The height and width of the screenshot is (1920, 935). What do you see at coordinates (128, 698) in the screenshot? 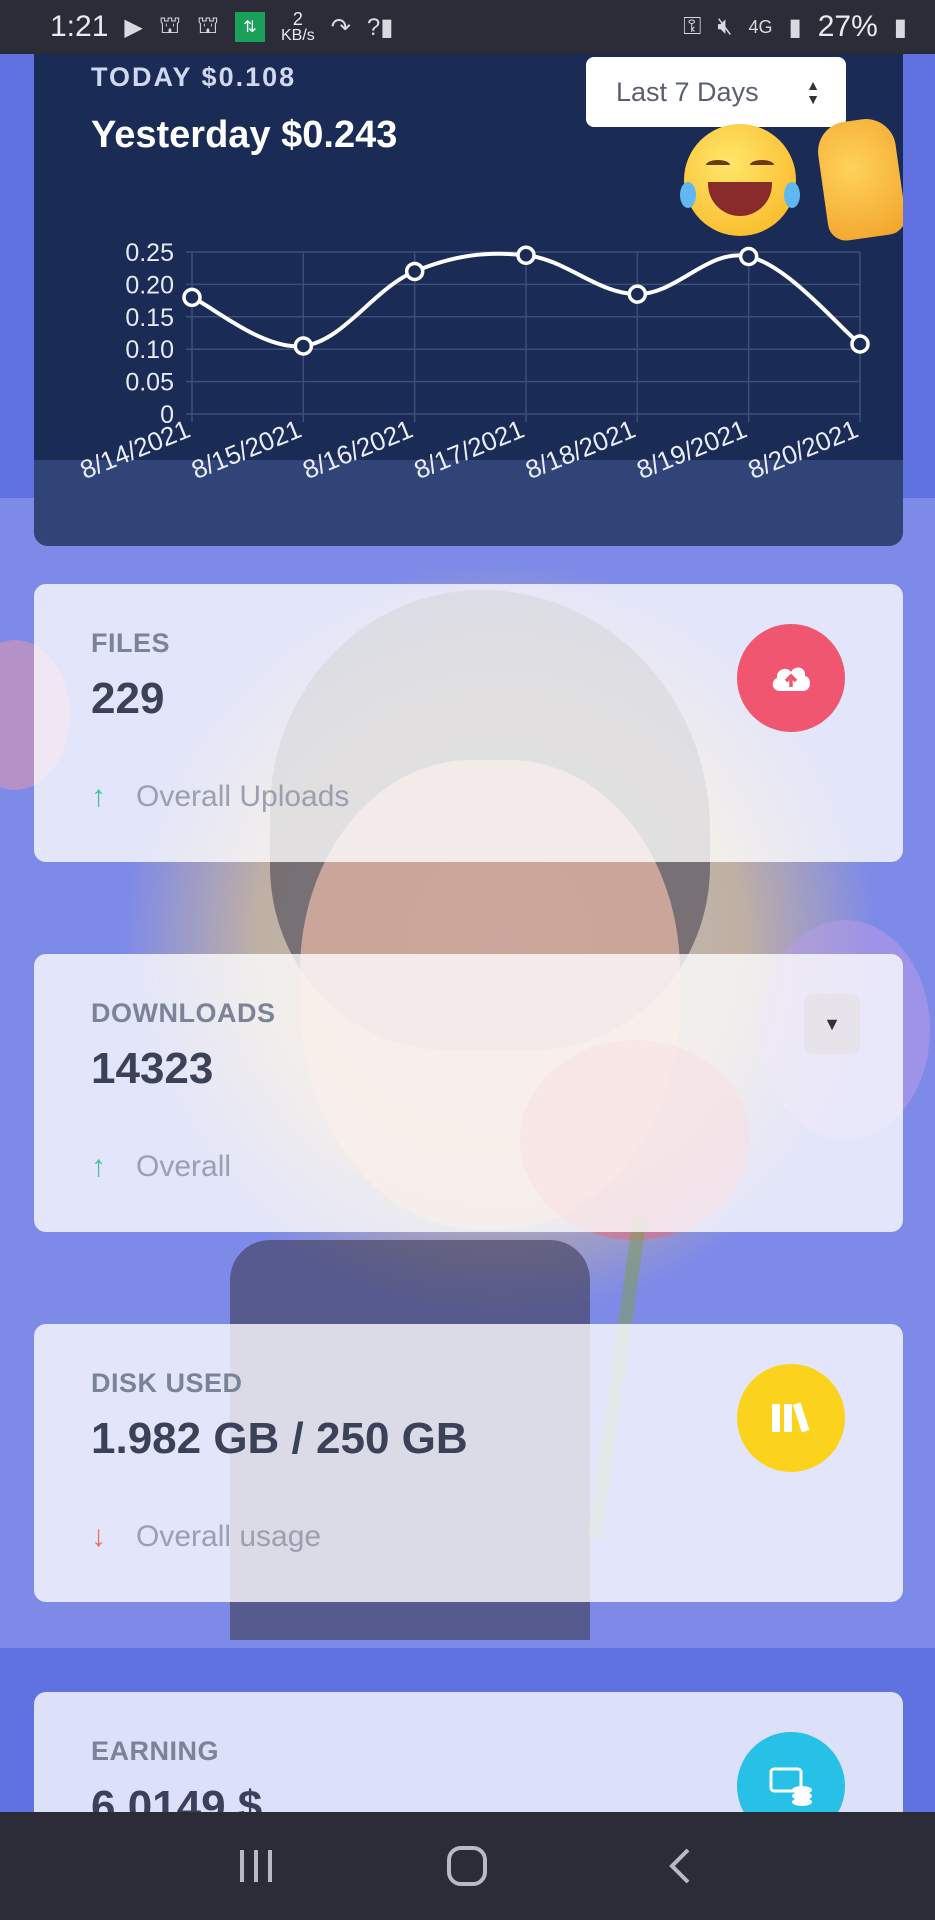
I see `files-value: 229` at bounding box center [128, 698].